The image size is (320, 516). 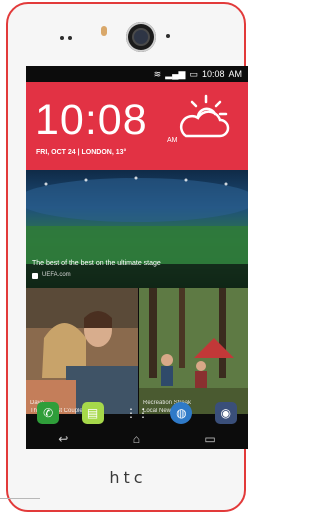 I want to click on home-icon: ⌂, so click(x=136, y=439).